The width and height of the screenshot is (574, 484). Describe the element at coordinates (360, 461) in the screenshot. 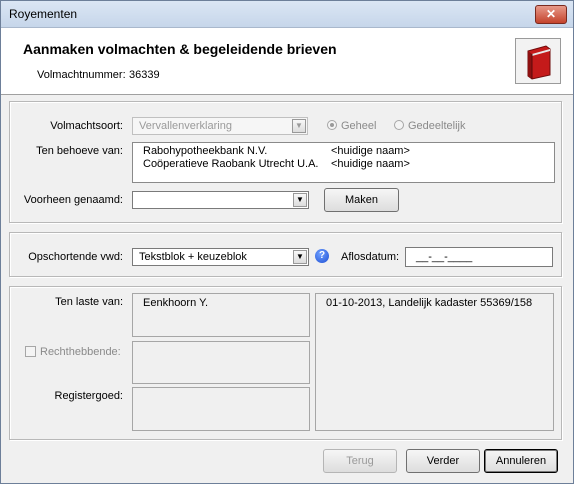

I see `terug-button: Terug` at that location.